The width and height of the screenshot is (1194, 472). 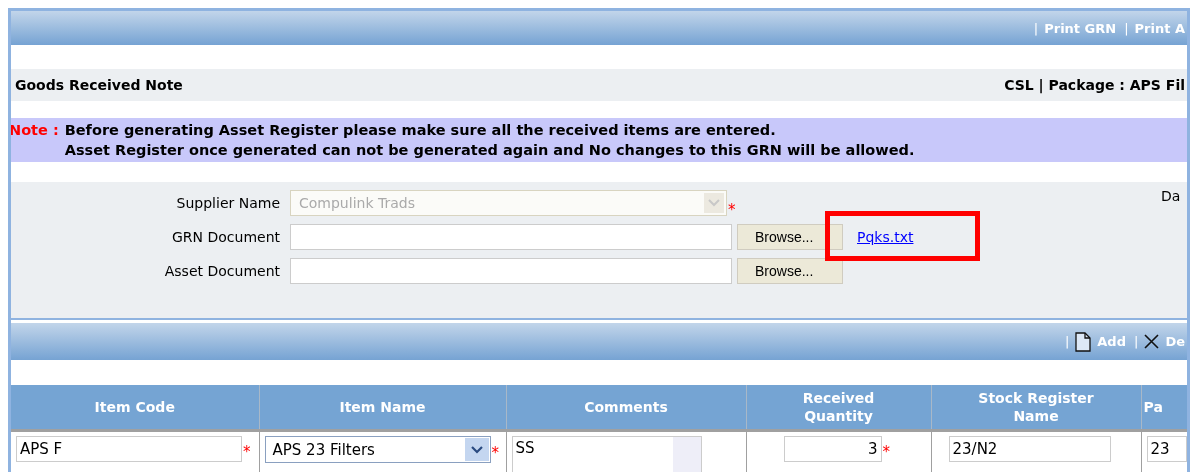 What do you see at coordinates (1171, 196) in the screenshot?
I see `field-label: Da` at bounding box center [1171, 196].